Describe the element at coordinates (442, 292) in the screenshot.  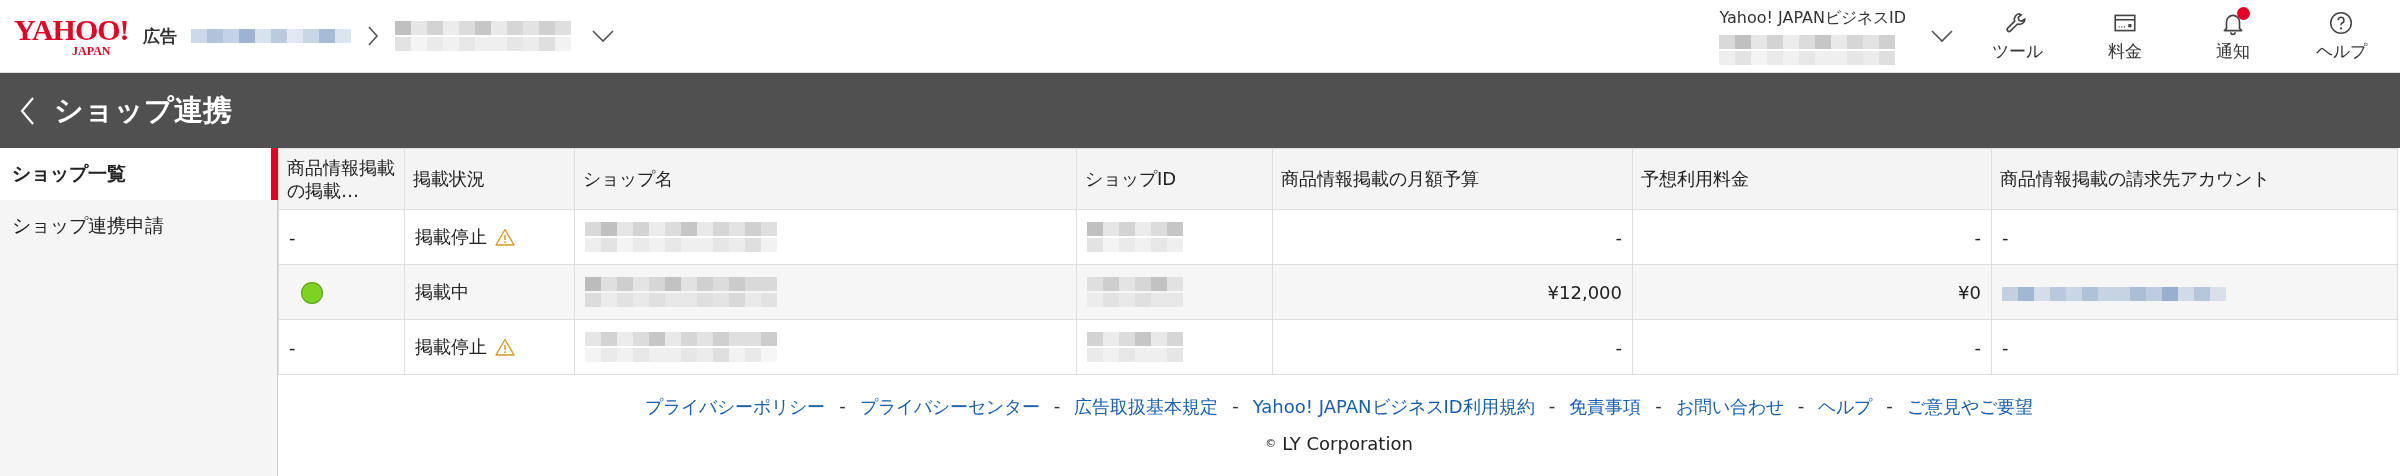
I see `status-text: 掲載中` at that location.